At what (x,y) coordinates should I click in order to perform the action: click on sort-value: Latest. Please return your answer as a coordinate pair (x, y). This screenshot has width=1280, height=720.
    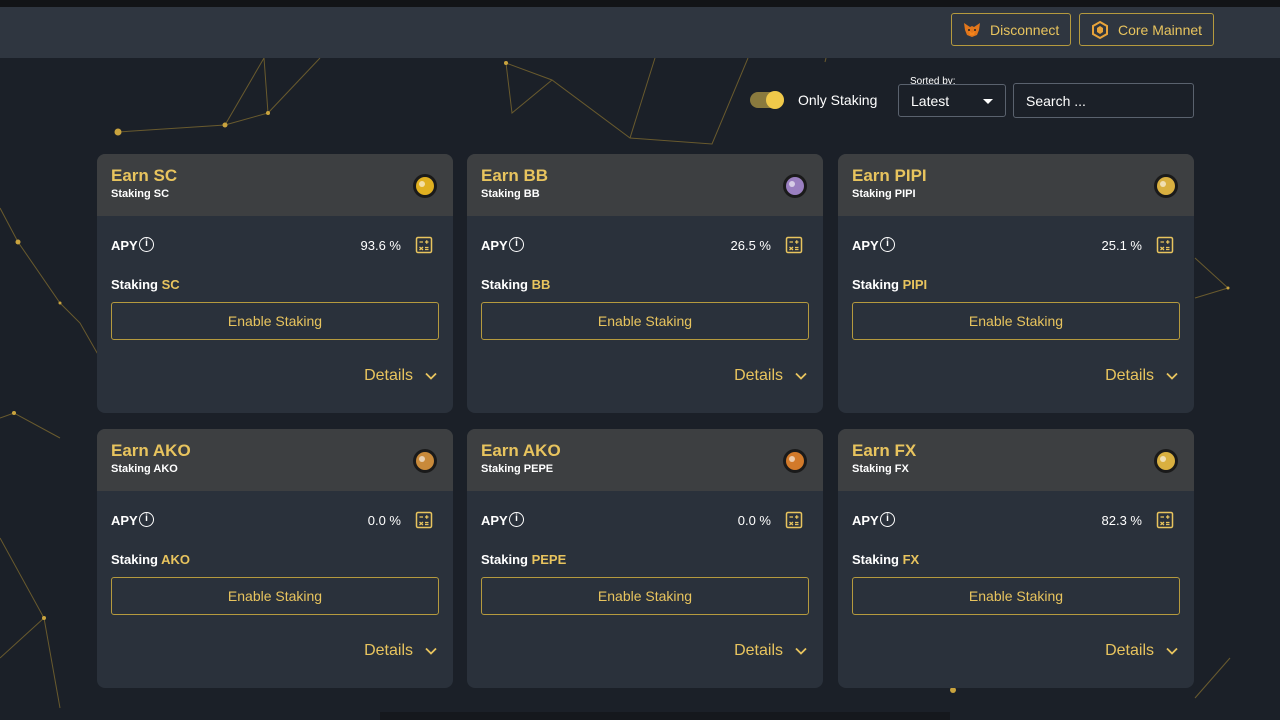
    Looking at the image, I should click on (930, 100).